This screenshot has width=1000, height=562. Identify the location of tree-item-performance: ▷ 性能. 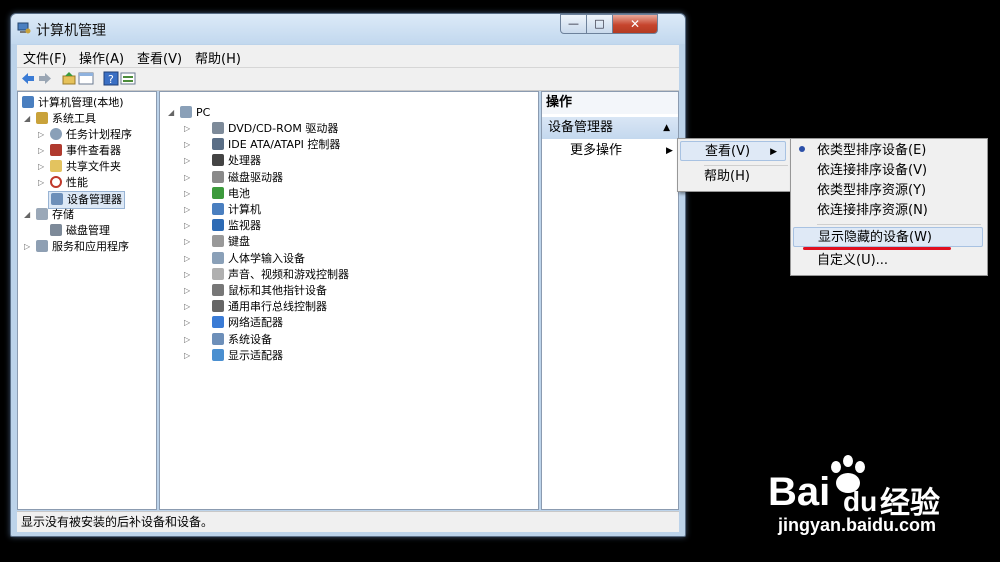
(63, 183).